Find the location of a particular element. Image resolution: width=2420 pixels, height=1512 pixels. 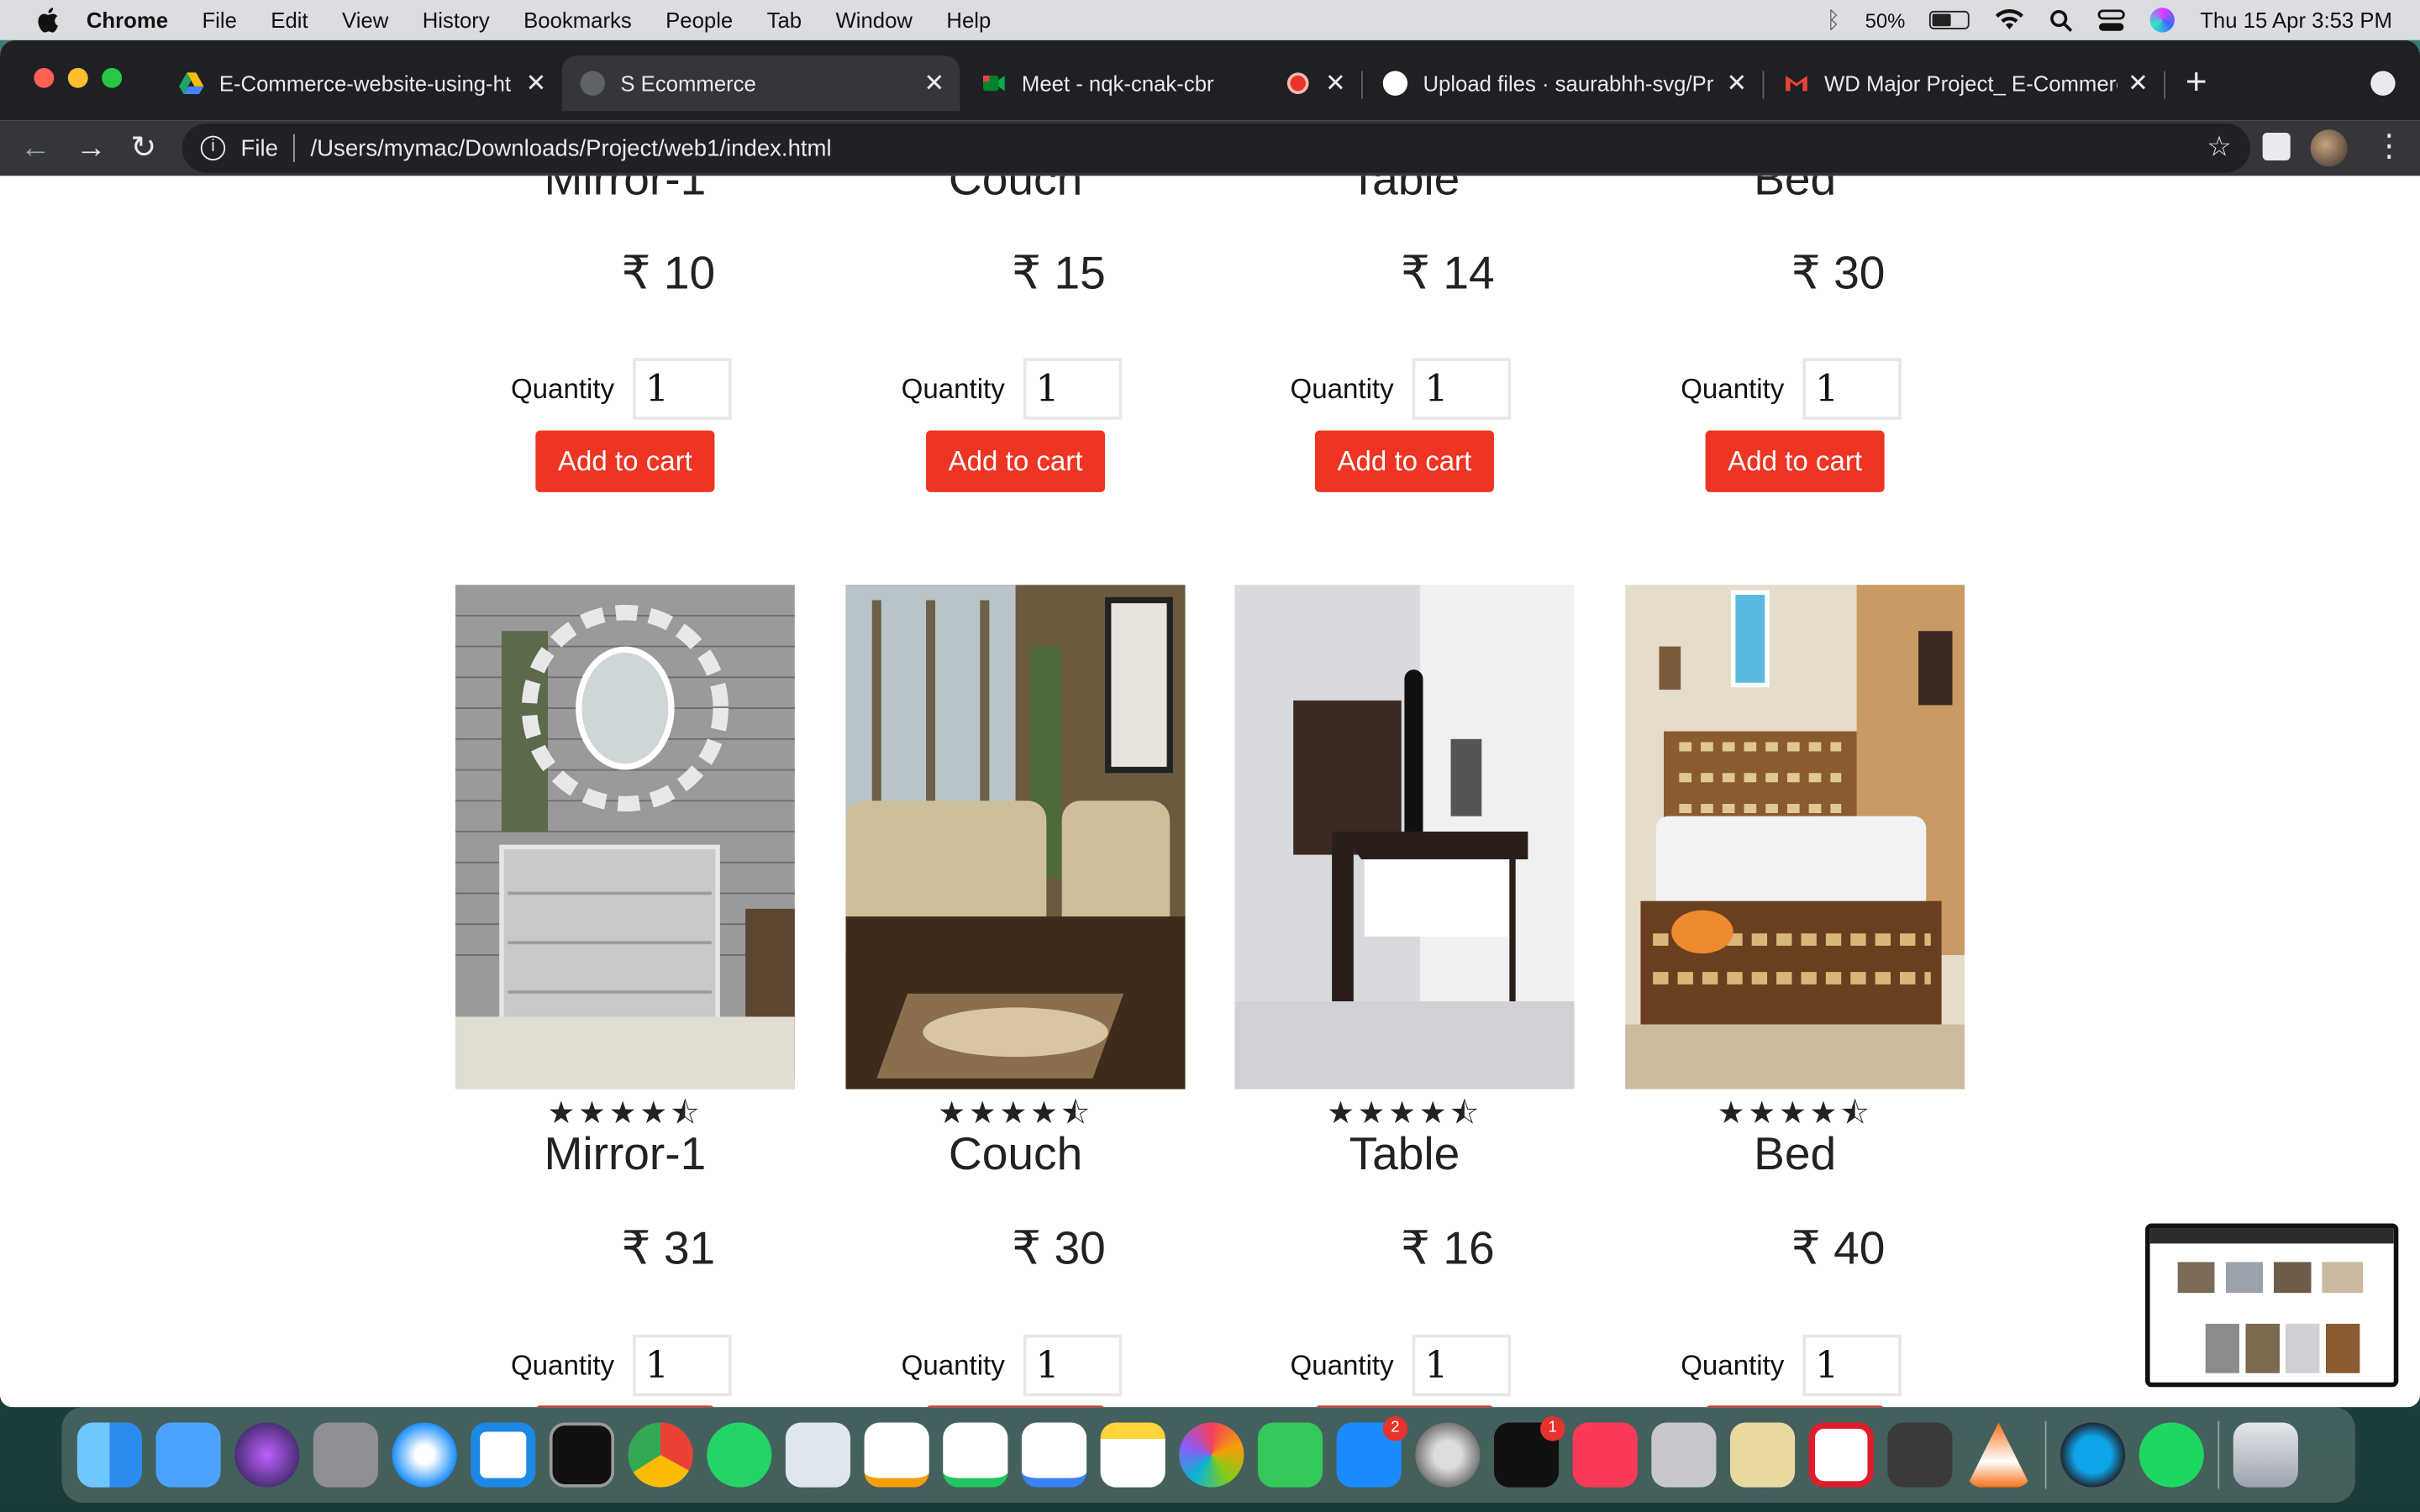

notes-icon is located at coordinates (1133, 1455).